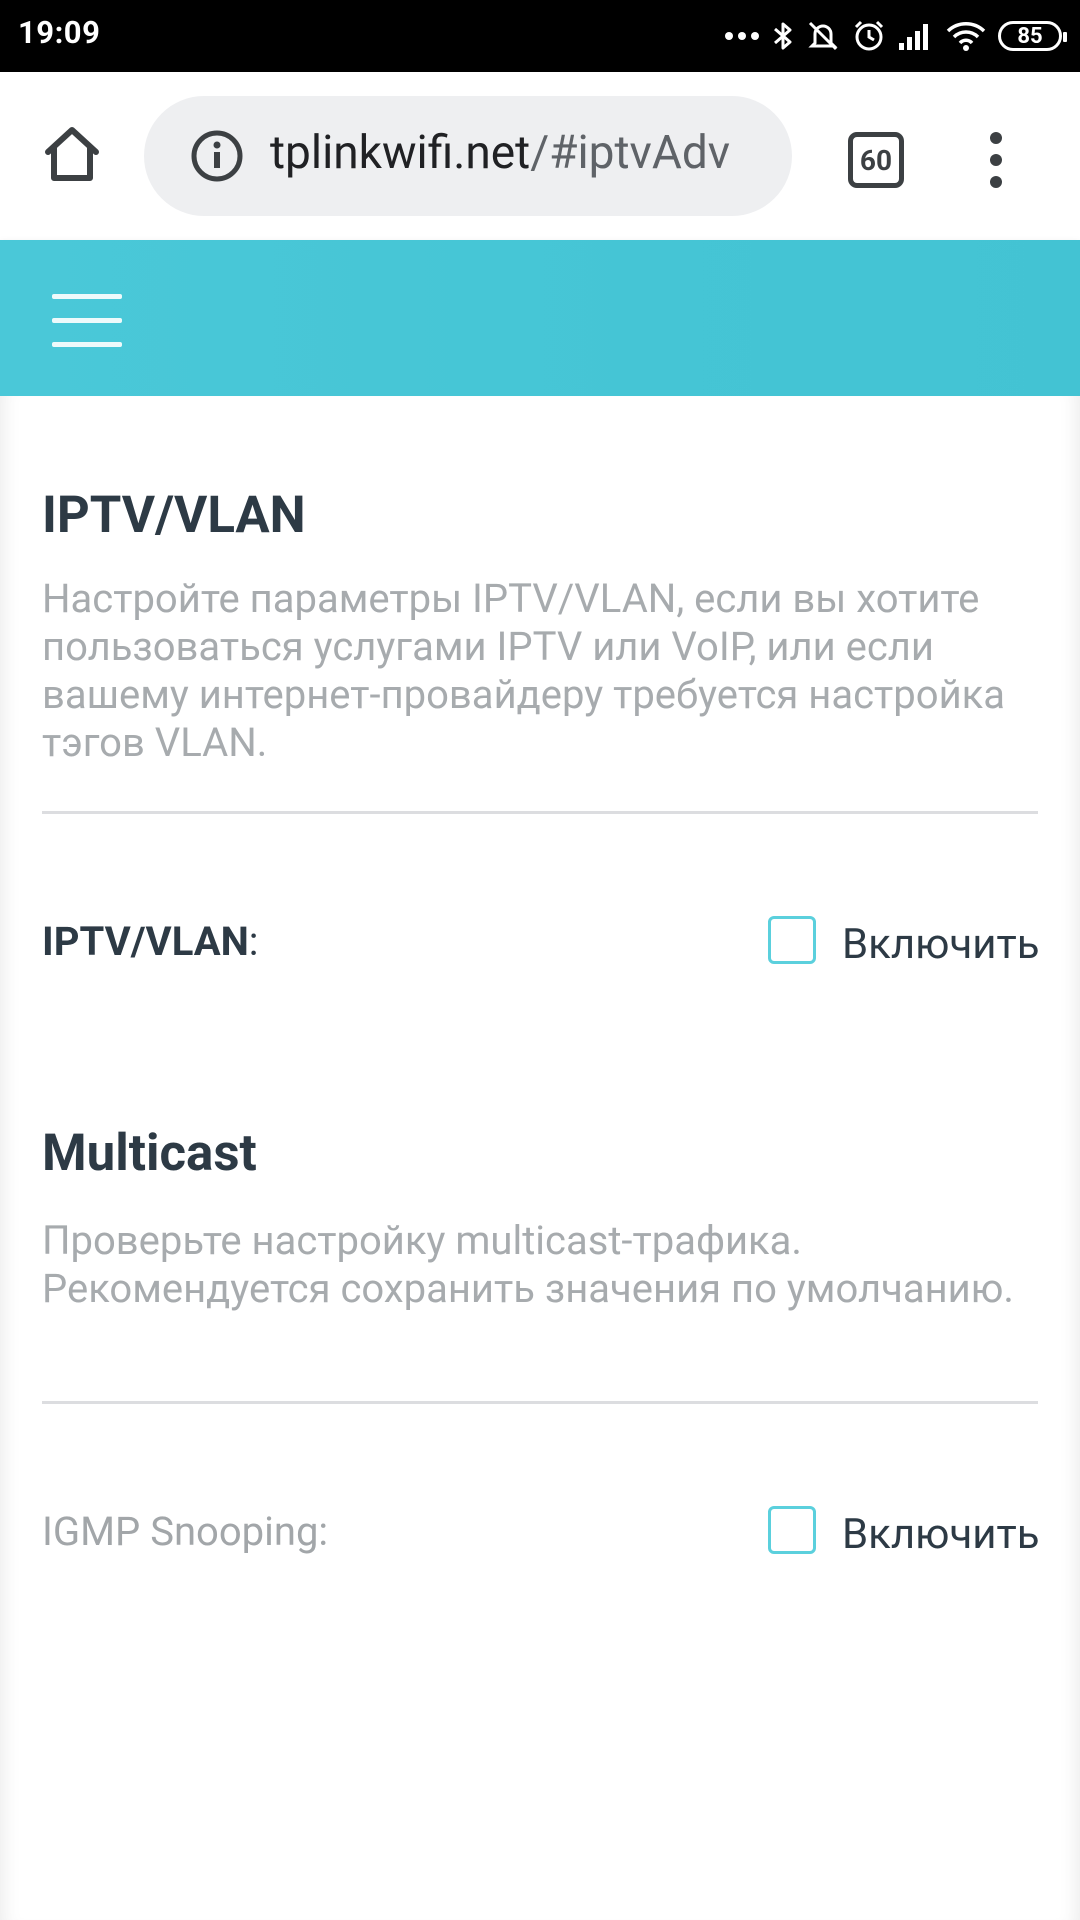  I want to click on info-icon, so click(217, 156).